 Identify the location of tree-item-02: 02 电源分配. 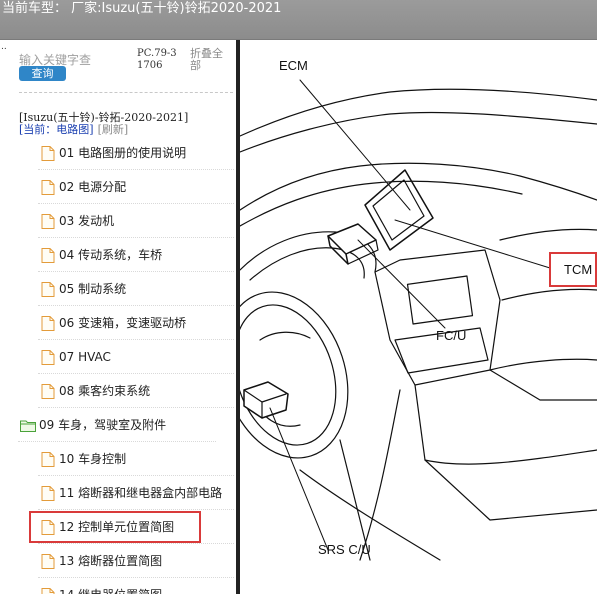
(136, 187).